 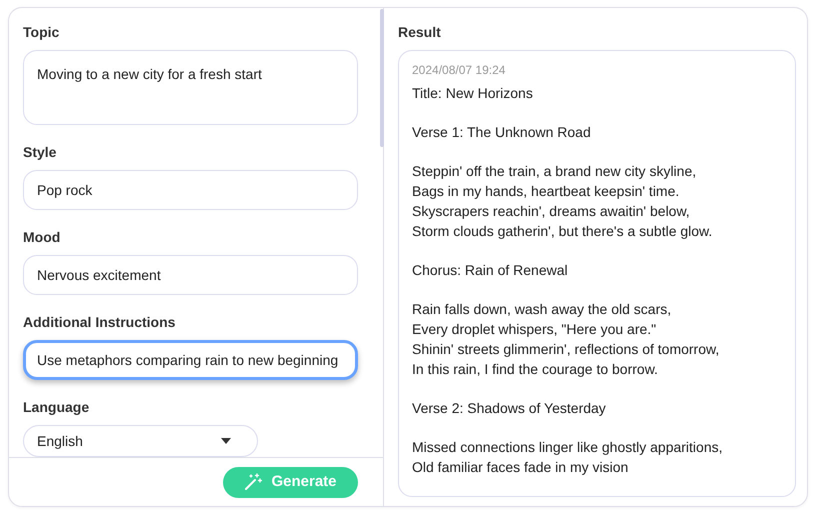 What do you see at coordinates (40, 152) in the screenshot?
I see `field-label: Style` at bounding box center [40, 152].